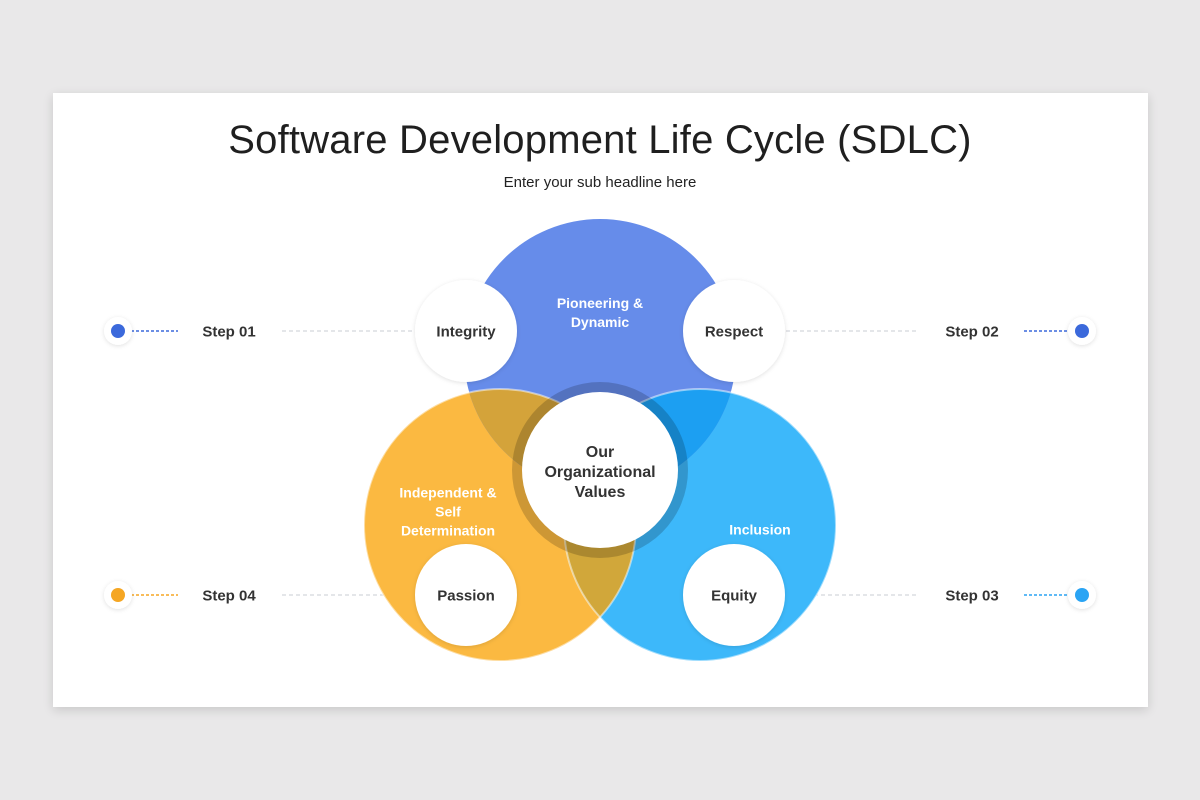 The height and width of the screenshot is (800, 1200). Describe the element at coordinates (972, 596) in the screenshot. I see `step03-label: Step 03` at that location.